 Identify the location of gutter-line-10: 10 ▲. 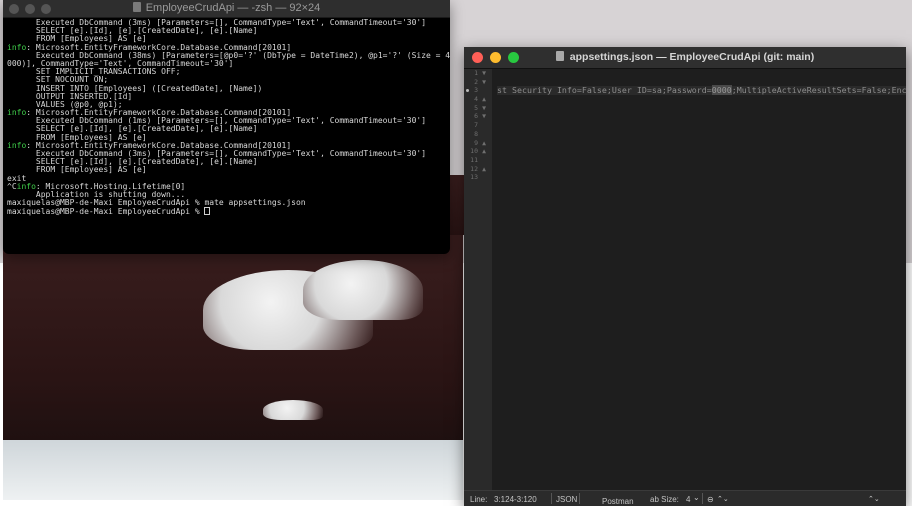
(478, 151).